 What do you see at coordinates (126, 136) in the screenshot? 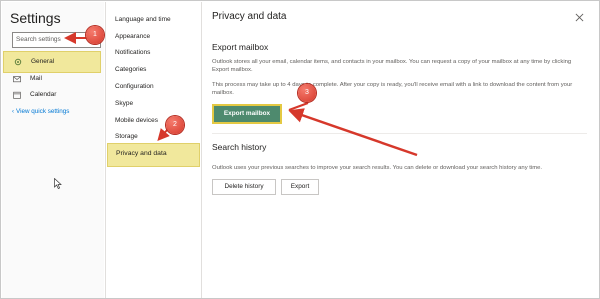
I see `sub-nav-storage: Storage` at bounding box center [126, 136].